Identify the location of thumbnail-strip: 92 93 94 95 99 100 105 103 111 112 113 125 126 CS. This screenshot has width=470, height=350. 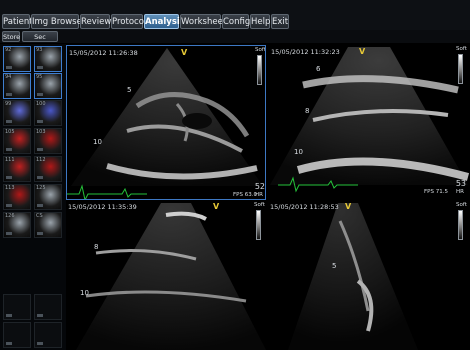
(33, 197).